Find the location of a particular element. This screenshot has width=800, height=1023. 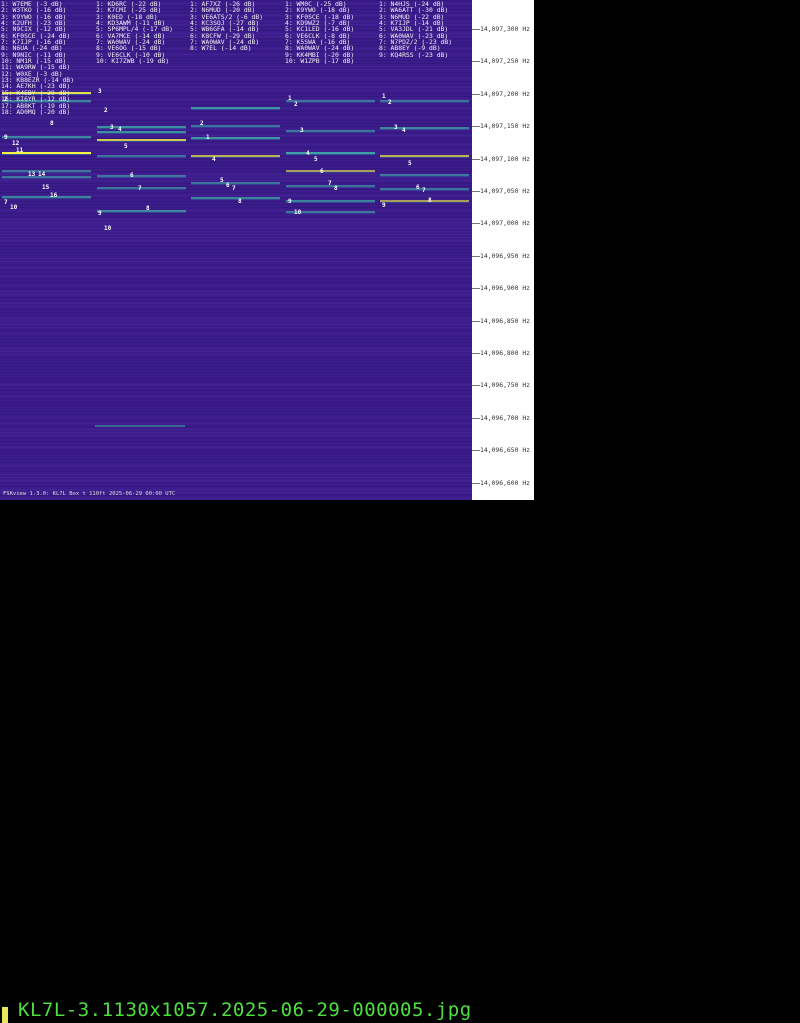

frequency-label: 14,097,200 Hz is located at coordinates (505, 93).